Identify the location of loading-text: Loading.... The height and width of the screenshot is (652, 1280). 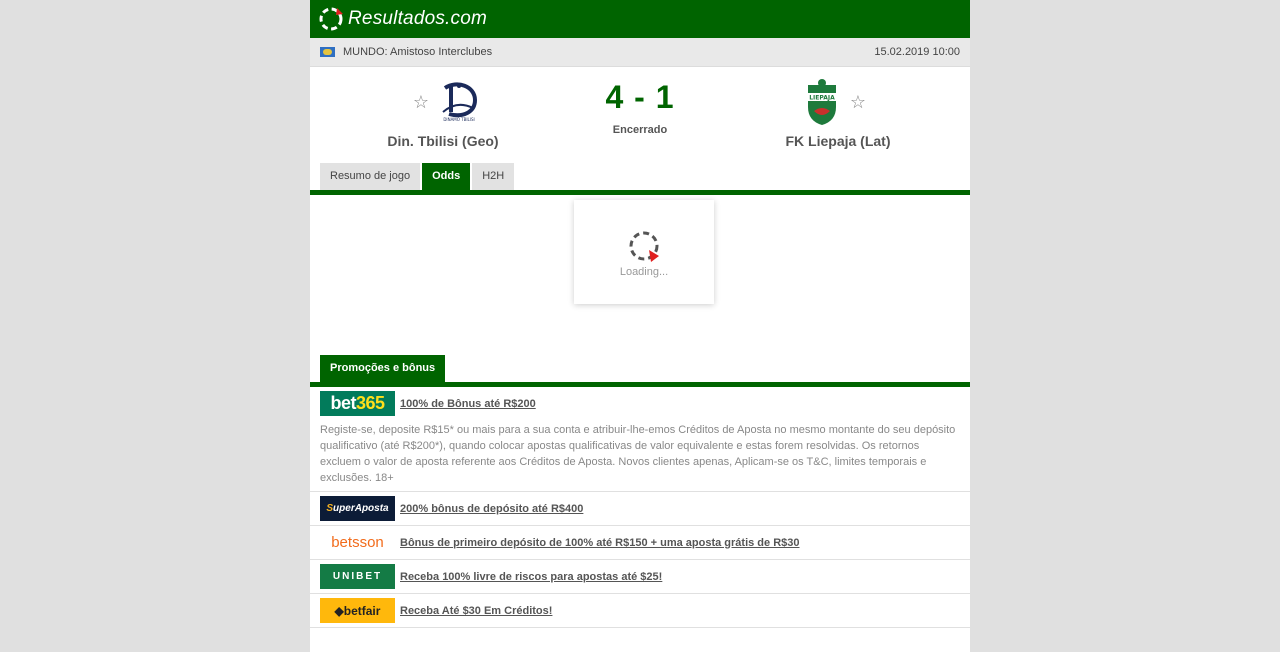
(644, 272).